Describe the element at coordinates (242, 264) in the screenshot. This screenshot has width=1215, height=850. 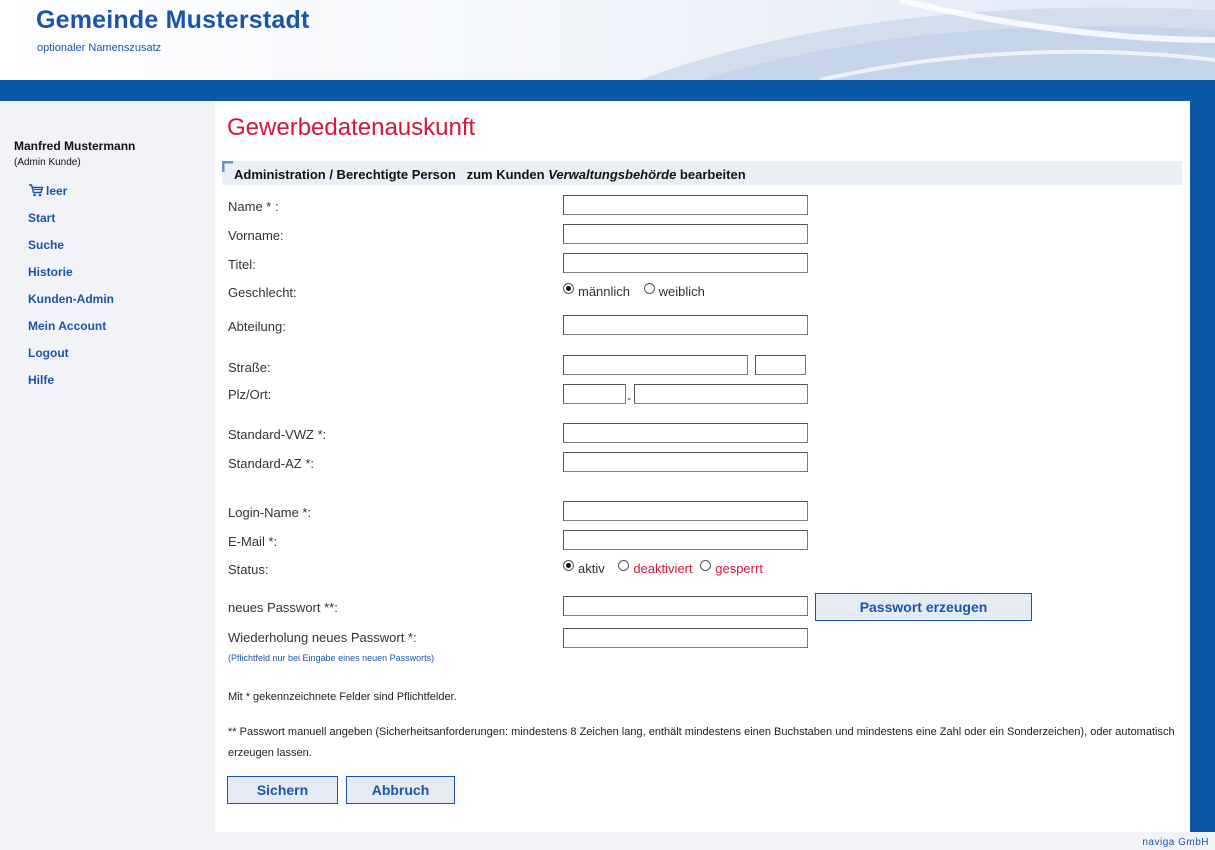
I see `titel-label: Titel:` at that location.